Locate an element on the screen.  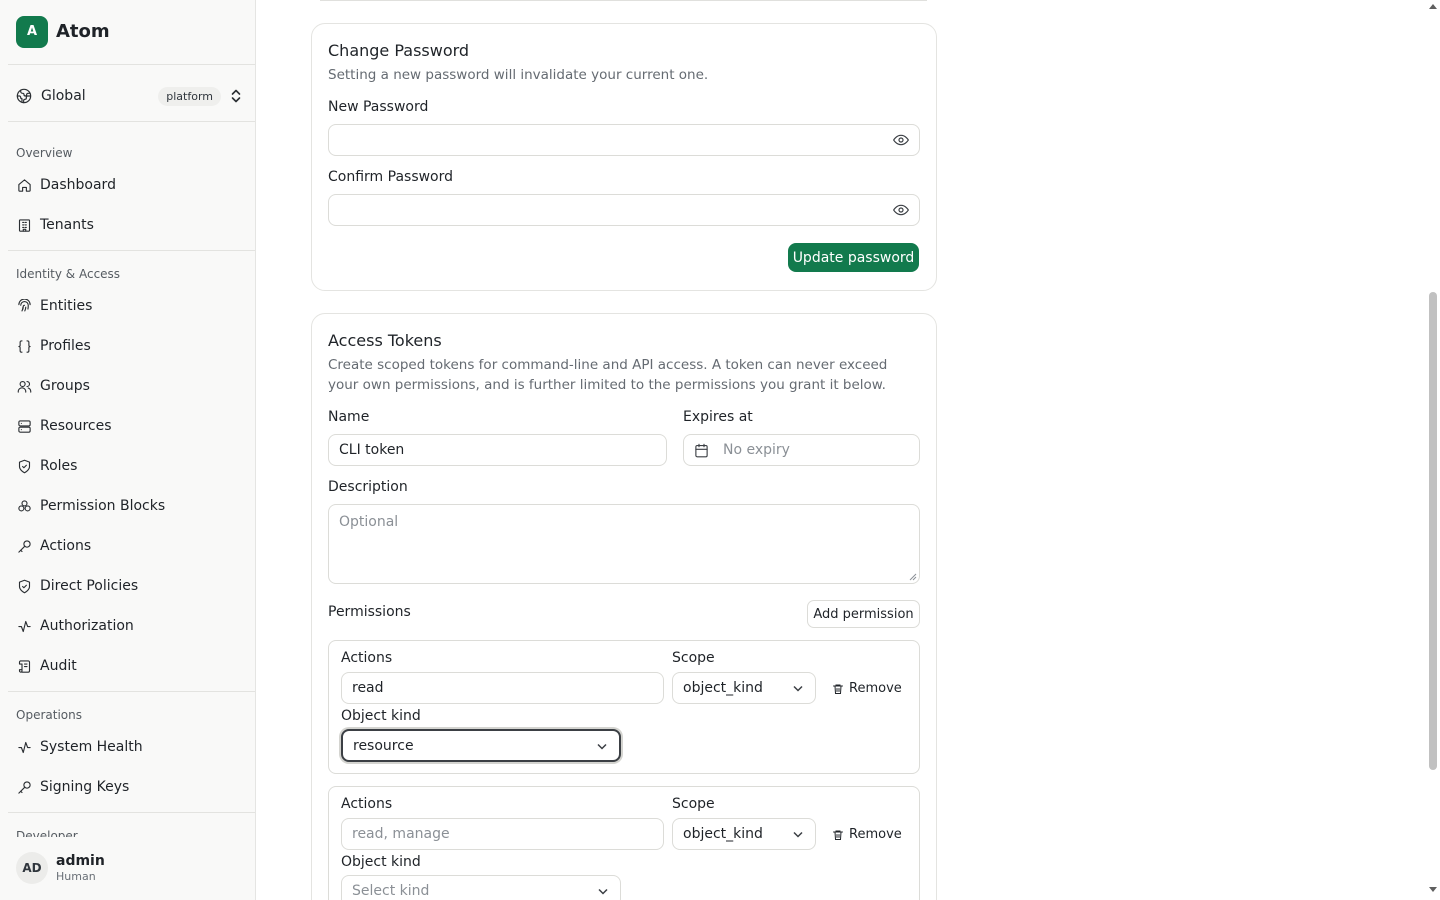
new-password-field is located at coordinates (624, 140).